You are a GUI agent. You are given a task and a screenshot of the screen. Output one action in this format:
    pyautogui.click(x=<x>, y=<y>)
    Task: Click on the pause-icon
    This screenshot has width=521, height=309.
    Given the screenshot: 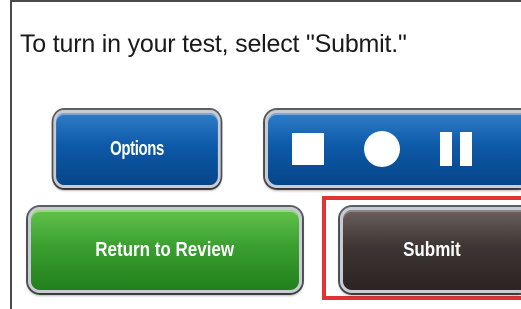 What is the action you would take?
    pyautogui.click(x=456, y=149)
    